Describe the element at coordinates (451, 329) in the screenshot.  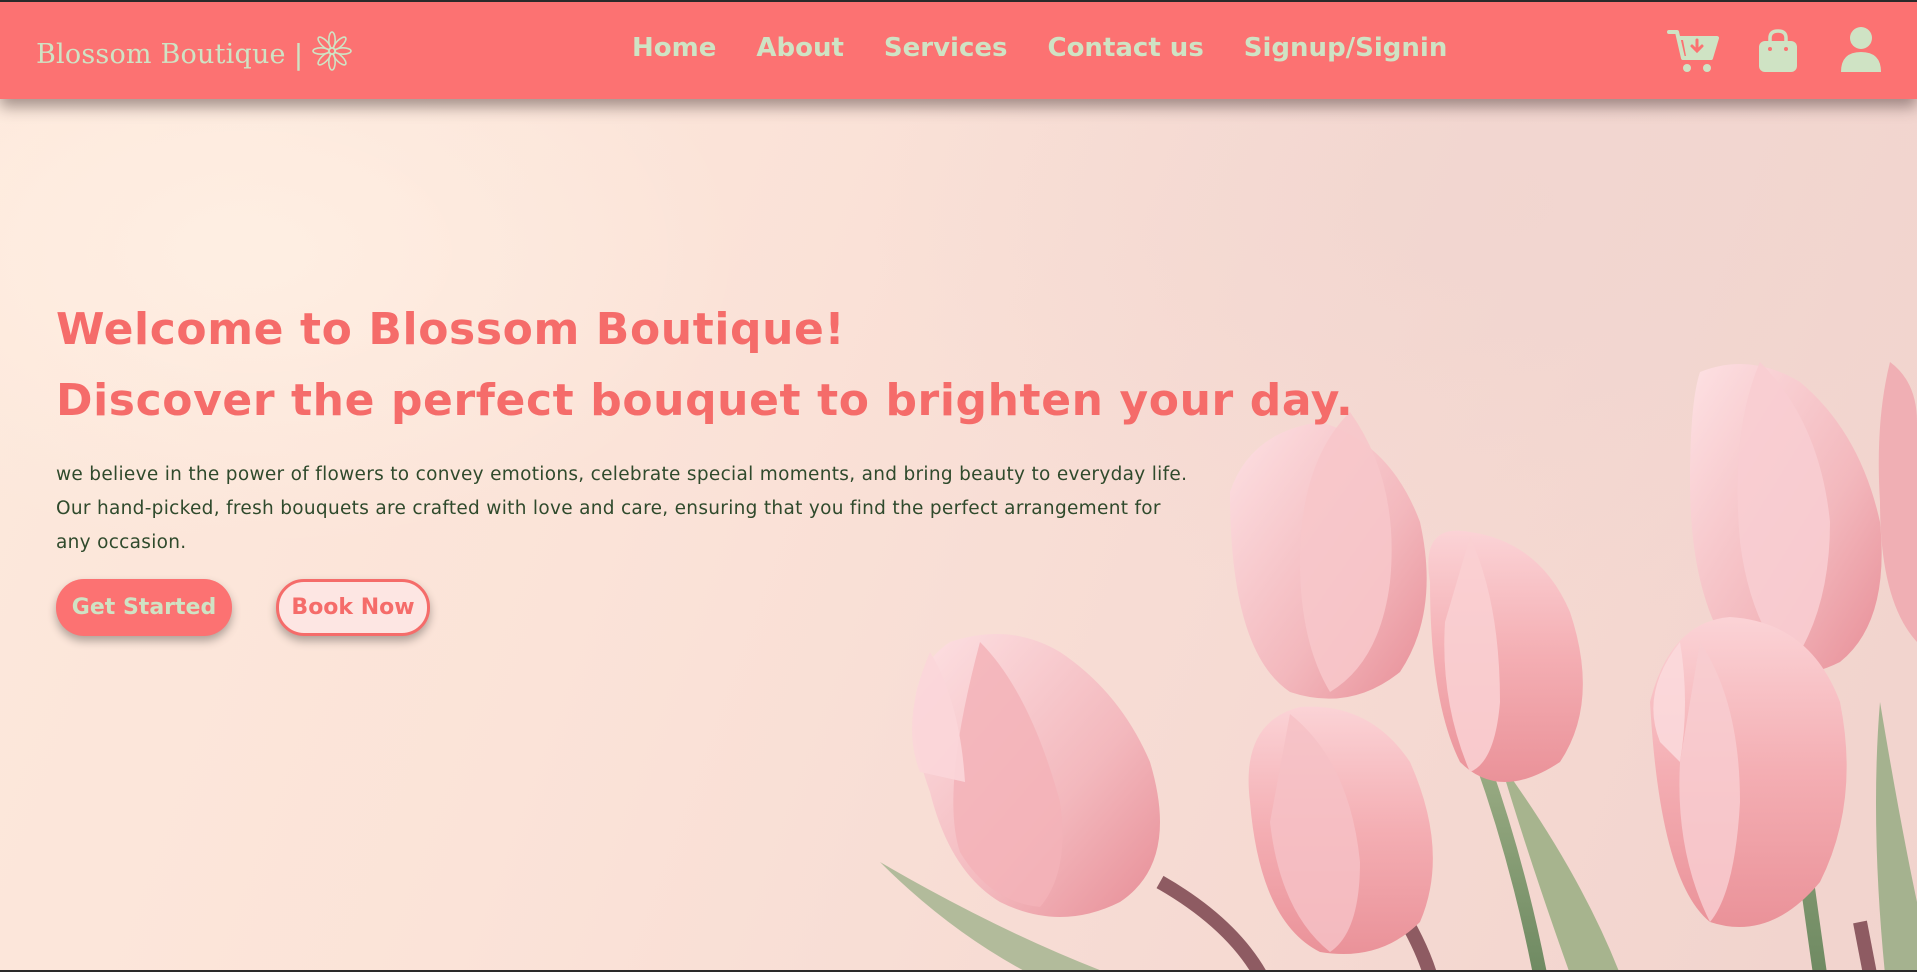
I see `hero-title-line-1: Welcome to Blossom Boutique!` at that location.